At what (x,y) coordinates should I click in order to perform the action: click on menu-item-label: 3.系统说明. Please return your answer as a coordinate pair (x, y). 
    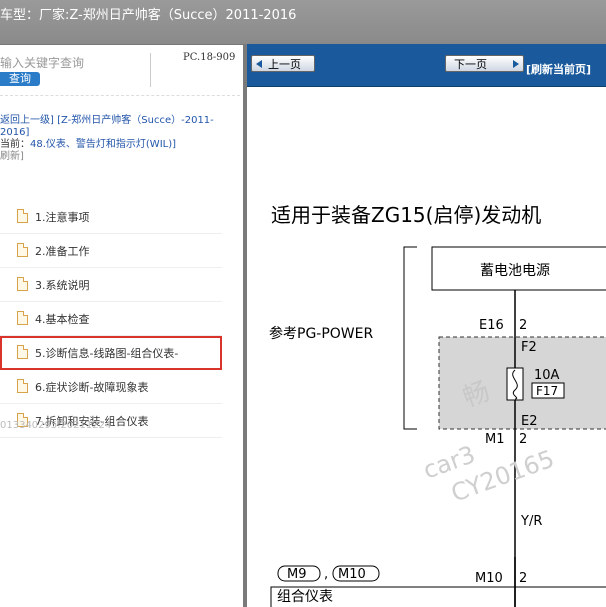
    Looking at the image, I should click on (62, 285).